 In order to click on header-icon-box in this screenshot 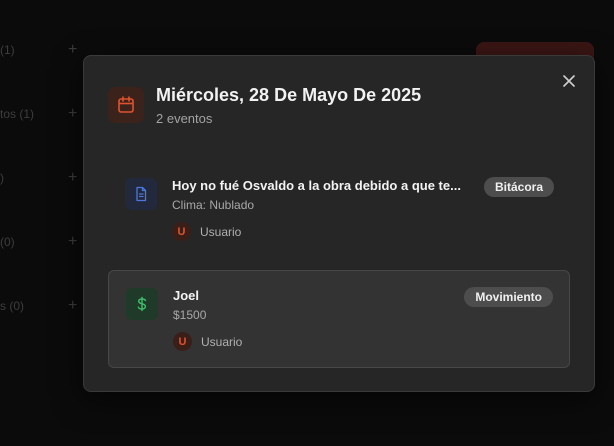, I will do `click(126, 105)`.